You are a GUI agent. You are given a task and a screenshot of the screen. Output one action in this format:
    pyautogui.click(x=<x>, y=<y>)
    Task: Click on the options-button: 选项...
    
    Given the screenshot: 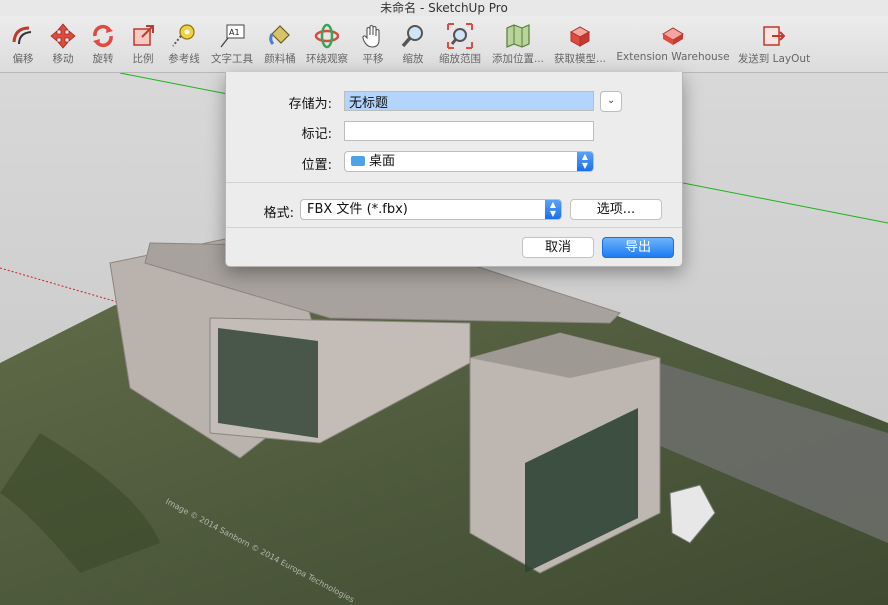 What is the action you would take?
    pyautogui.click(x=616, y=209)
    